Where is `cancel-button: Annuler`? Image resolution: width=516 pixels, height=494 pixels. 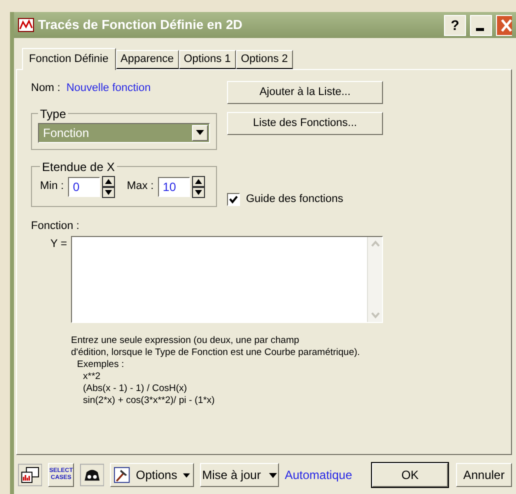 cancel-button: Annuler is located at coordinates (484, 475).